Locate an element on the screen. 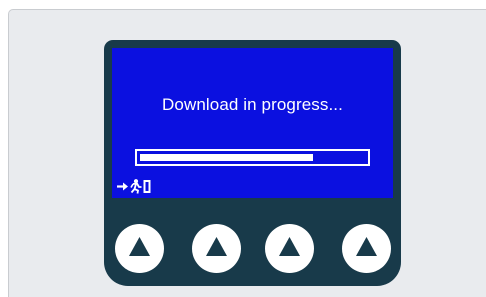 The image size is (486, 297). progress-fill is located at coordinates (226, 157).